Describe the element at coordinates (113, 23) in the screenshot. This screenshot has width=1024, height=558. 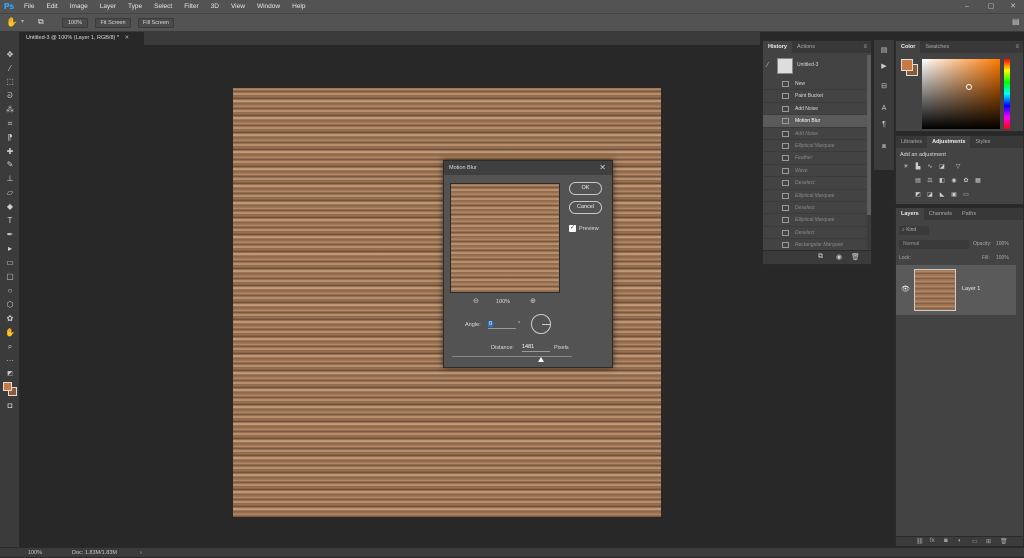
I see `fit-screen-button: Fit Screen` at that location.